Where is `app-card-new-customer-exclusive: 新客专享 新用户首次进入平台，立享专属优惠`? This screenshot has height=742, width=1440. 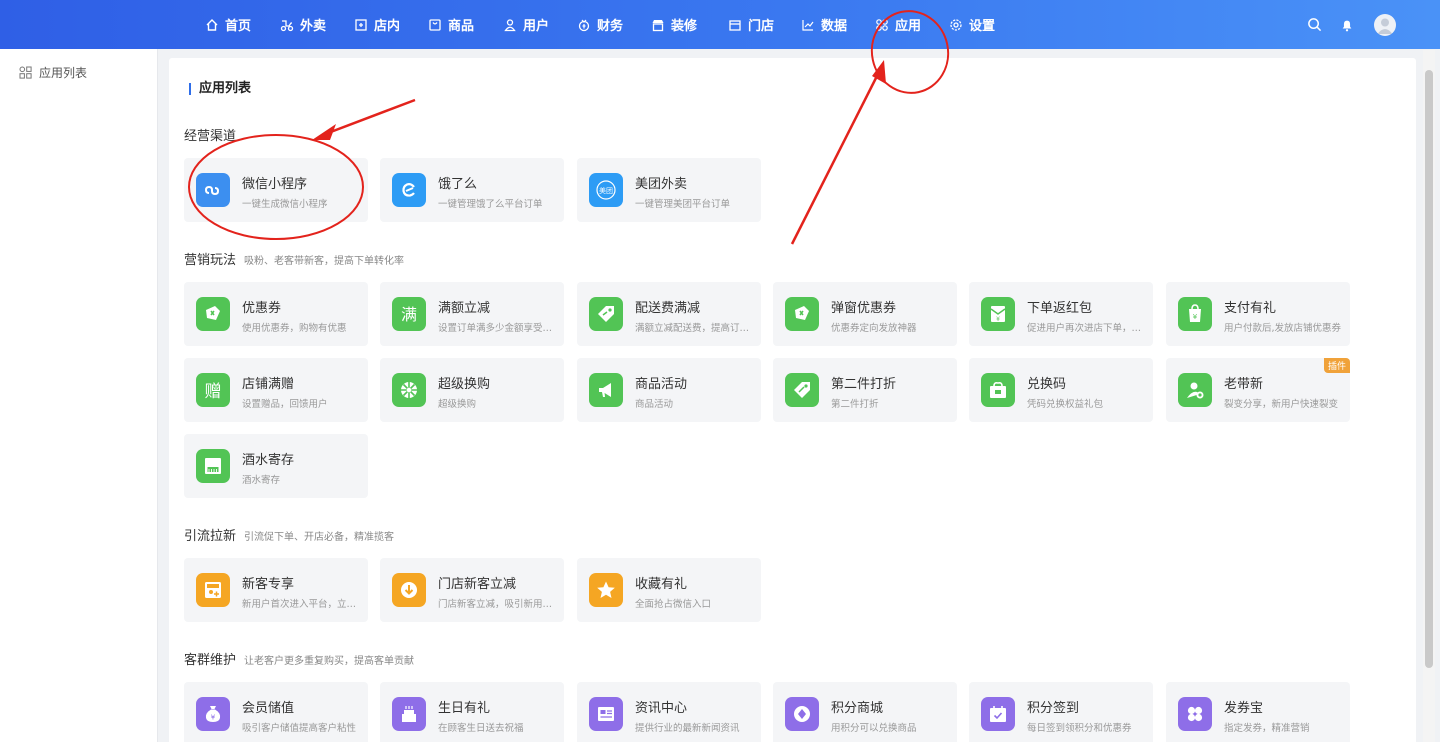 app-card-new-customer-exclusive: 新客专享 新用户首次进入平台，立享专属优惠 is located at coordinates (276, 590).